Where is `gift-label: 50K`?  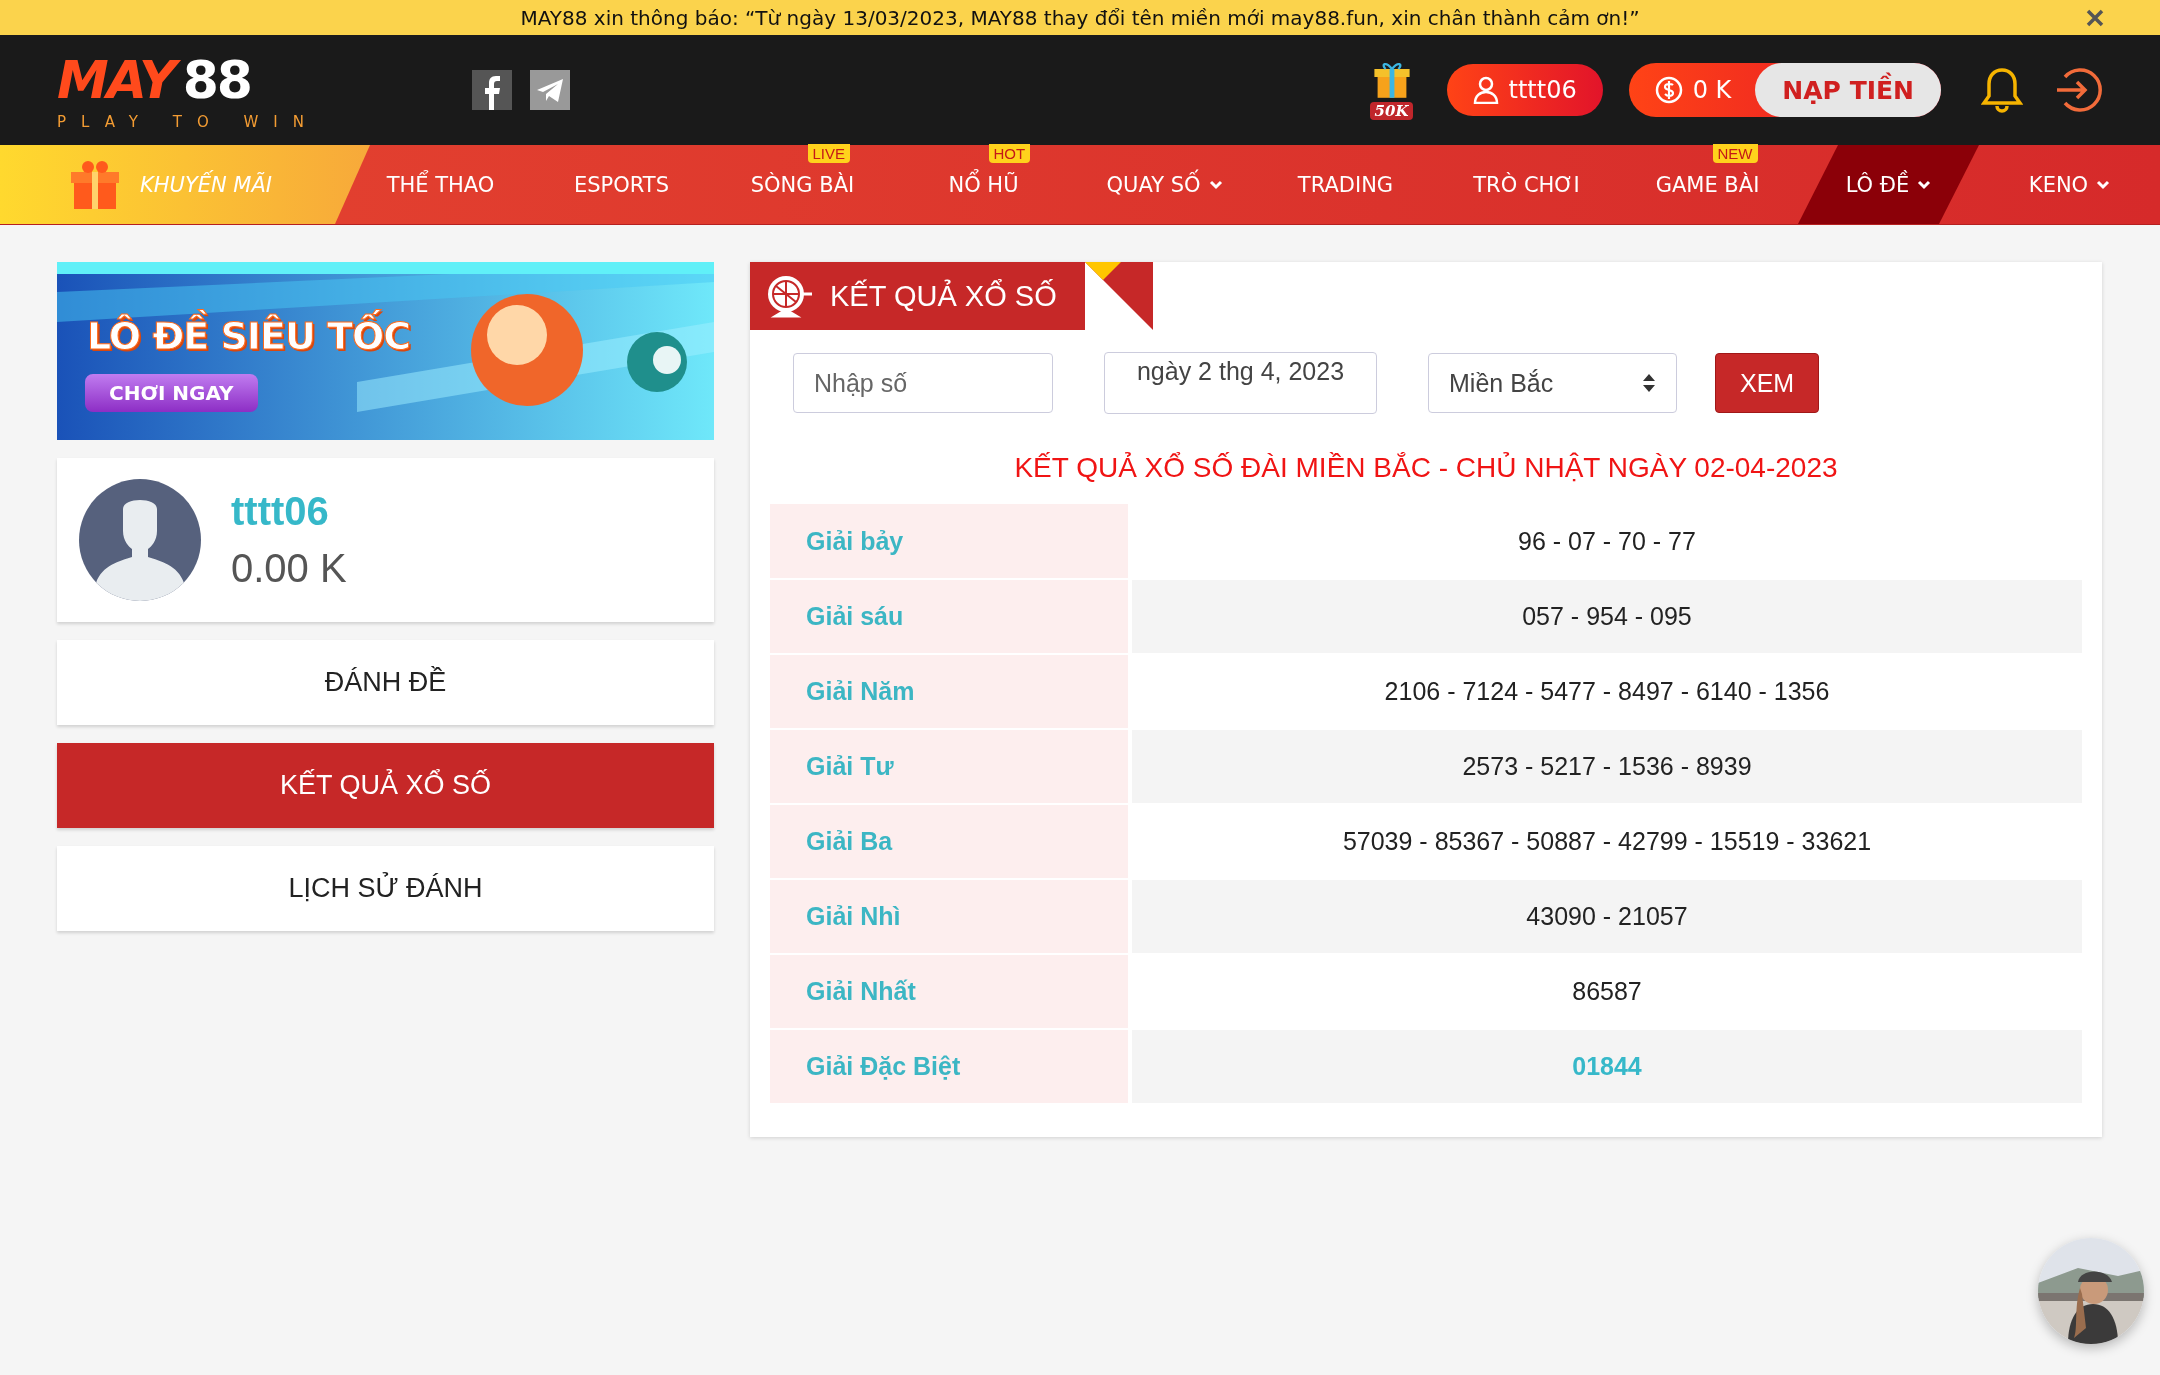
gift-label: 50K is located at coordinates (1391, 110).